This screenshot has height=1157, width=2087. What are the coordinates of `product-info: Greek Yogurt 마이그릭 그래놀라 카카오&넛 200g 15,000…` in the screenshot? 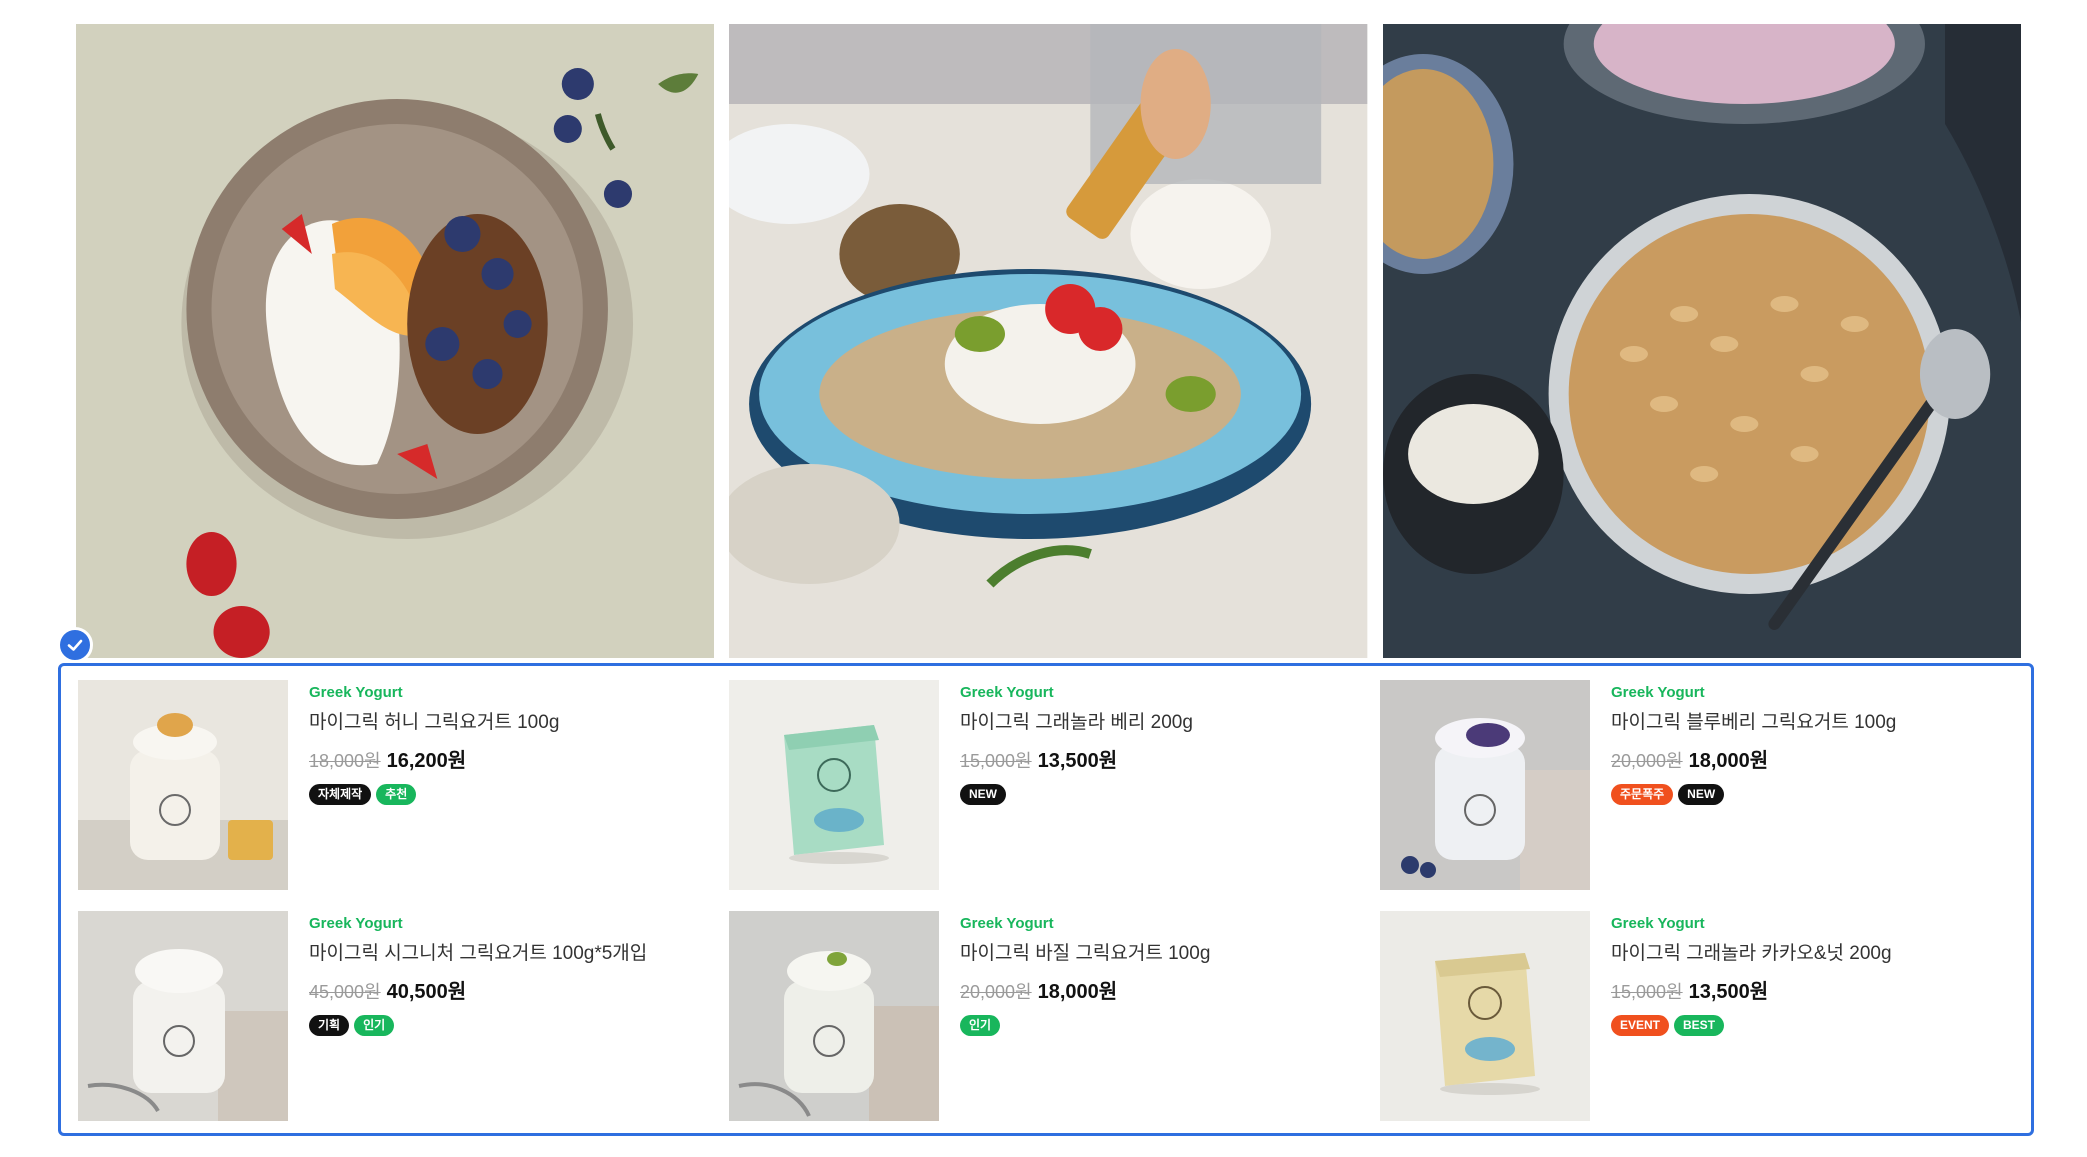 It's located at (1751, 973).